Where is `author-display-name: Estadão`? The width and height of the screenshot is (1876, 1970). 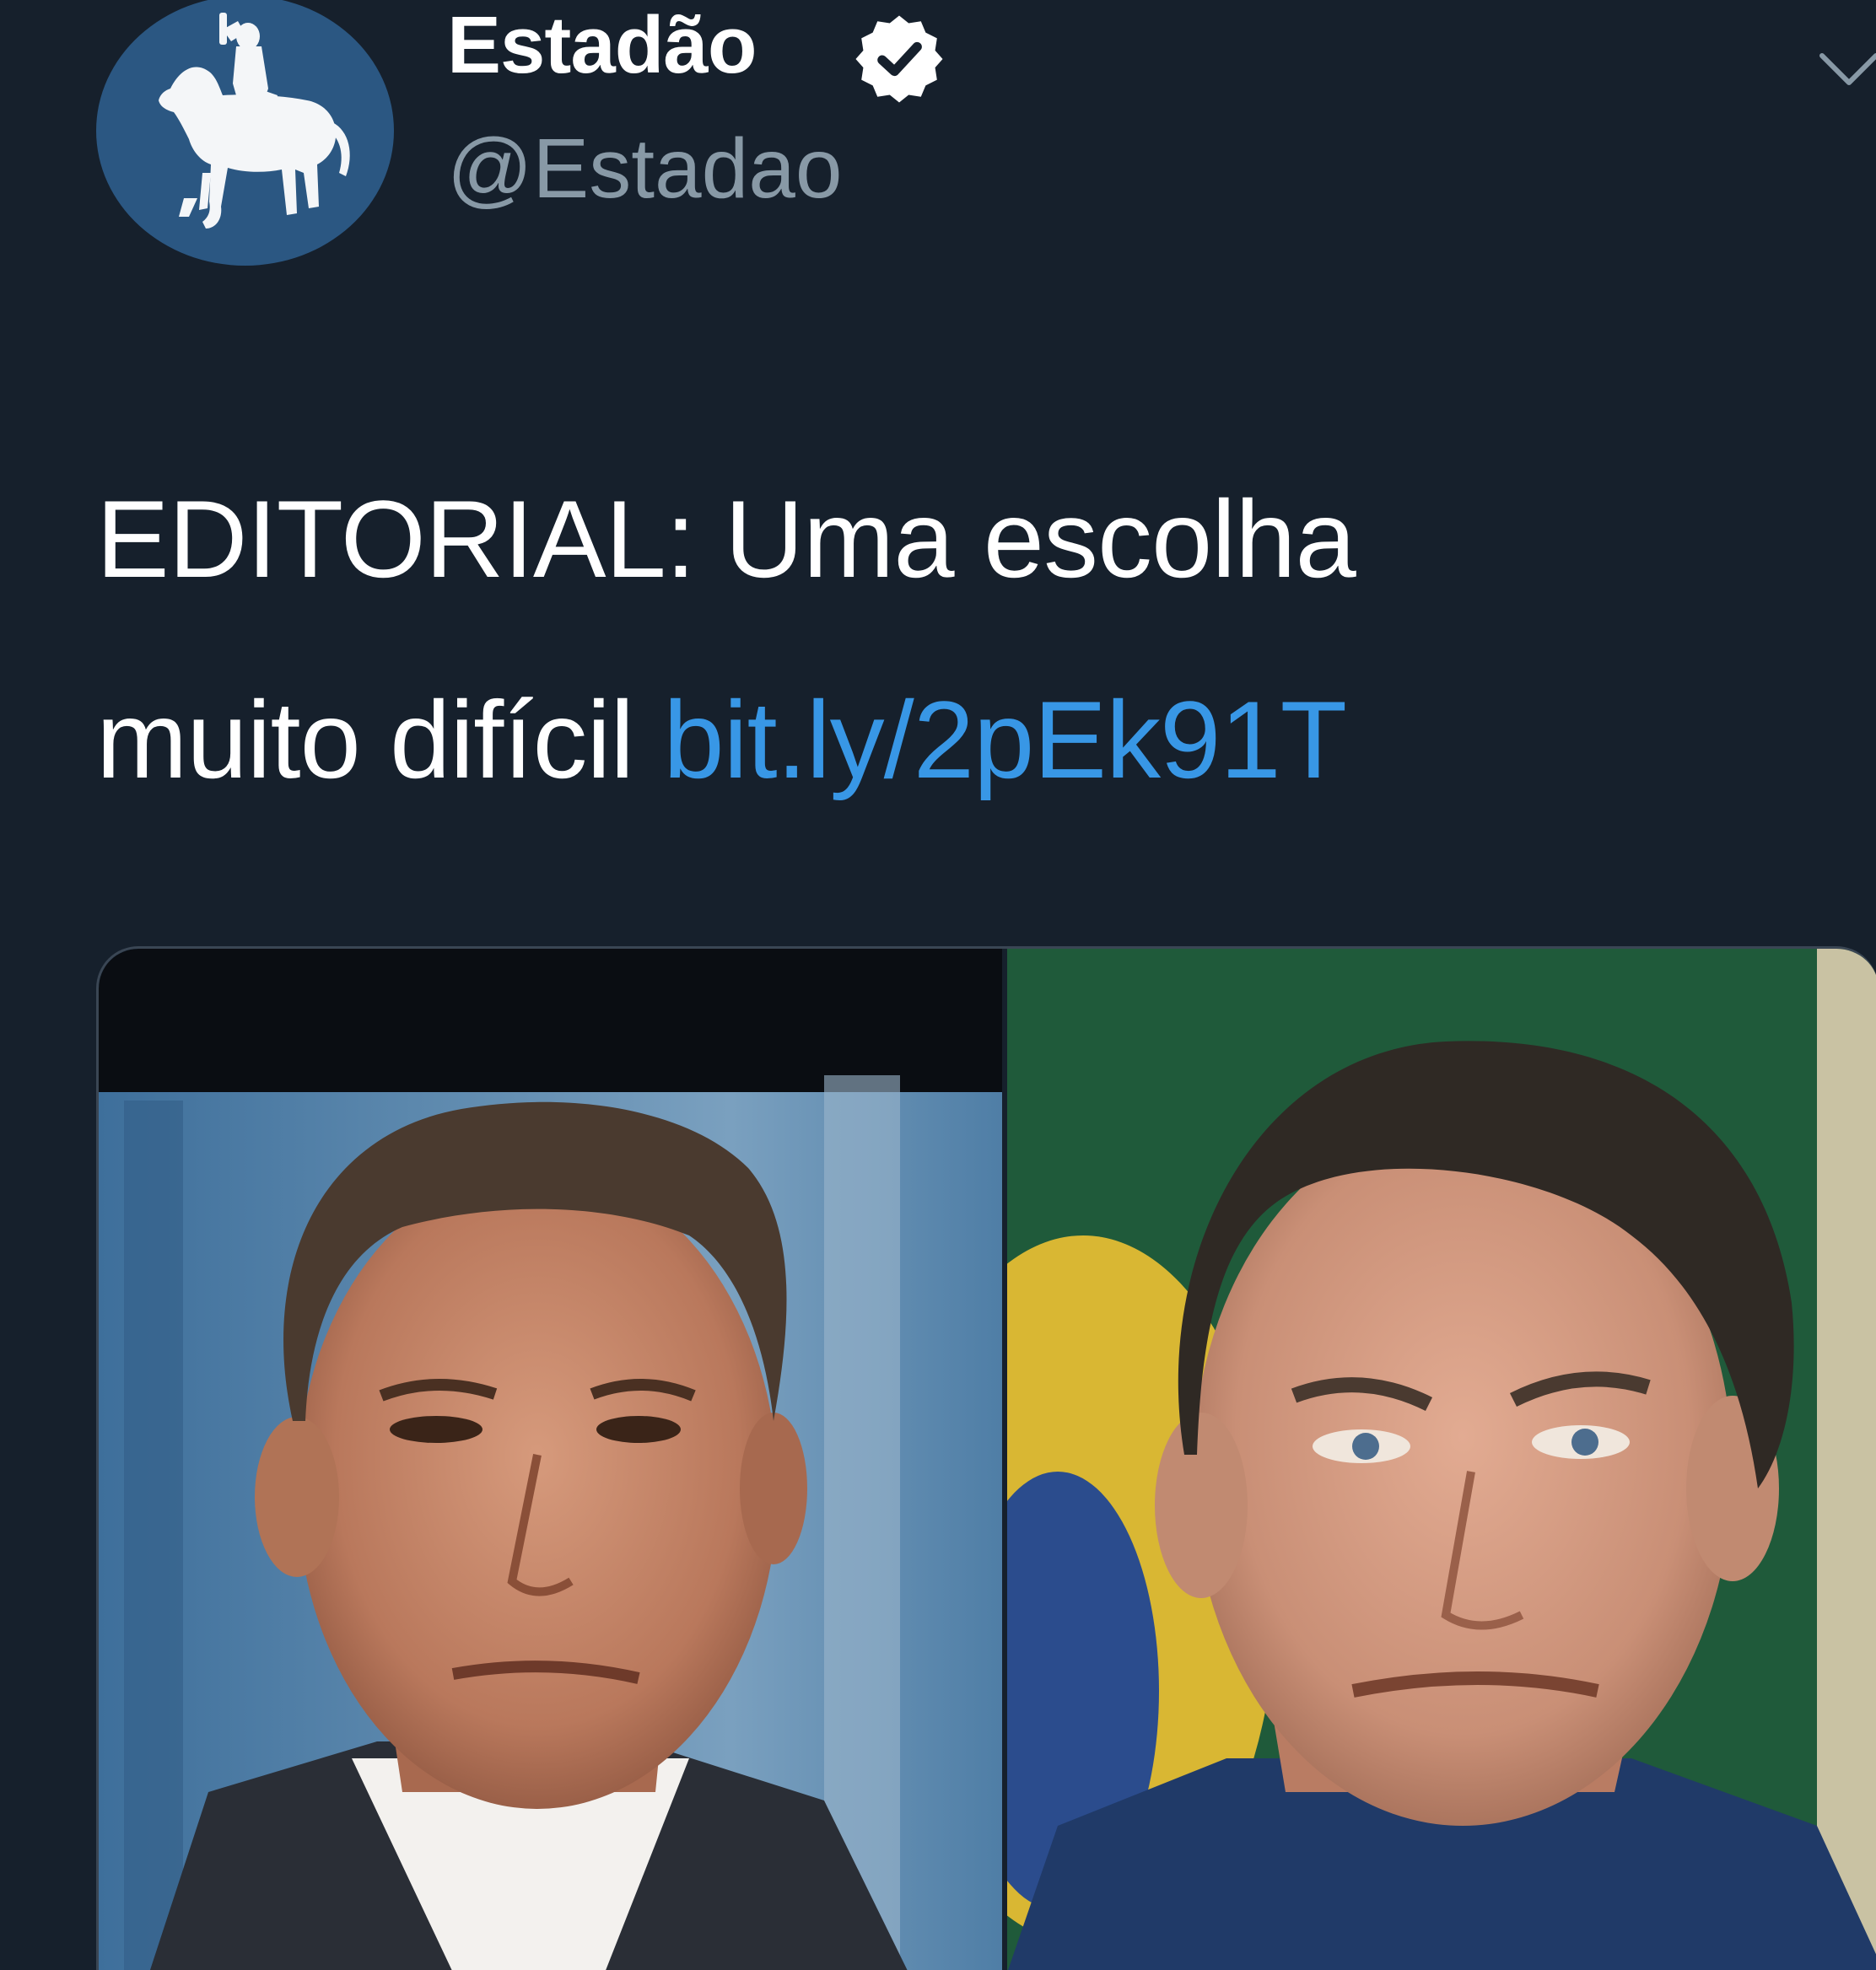
author-display-name: Estadão is located at coordinates (602, 45).